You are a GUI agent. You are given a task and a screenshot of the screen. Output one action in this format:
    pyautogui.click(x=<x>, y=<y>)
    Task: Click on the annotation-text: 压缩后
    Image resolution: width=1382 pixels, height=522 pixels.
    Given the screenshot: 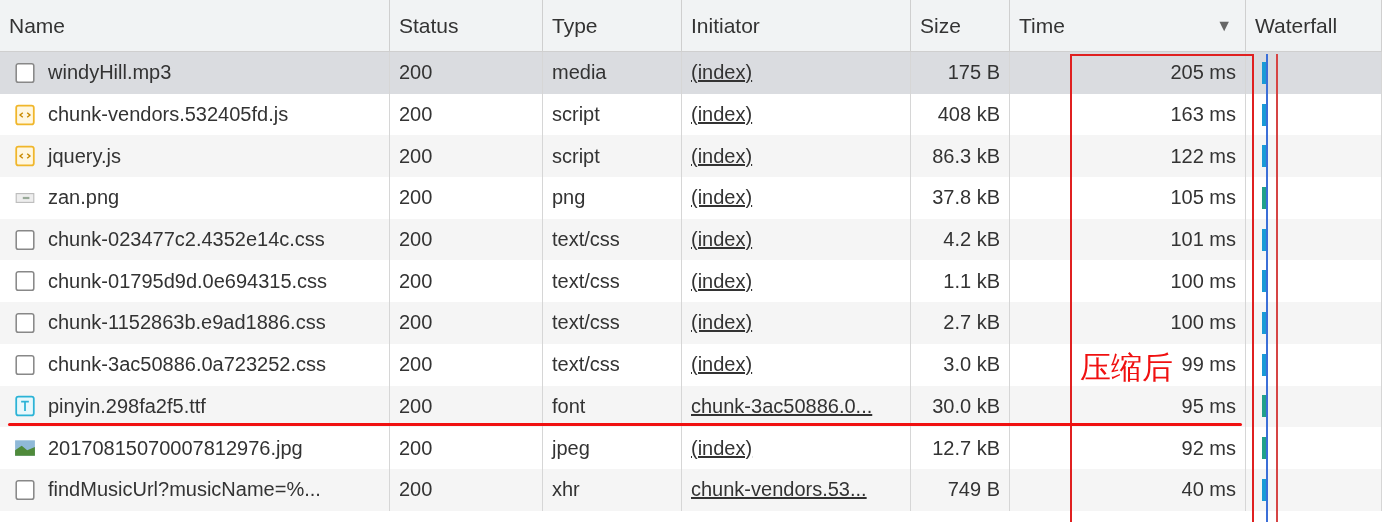 What is the action you would take?
    pyautogui.click(x=1126, y=368)
    